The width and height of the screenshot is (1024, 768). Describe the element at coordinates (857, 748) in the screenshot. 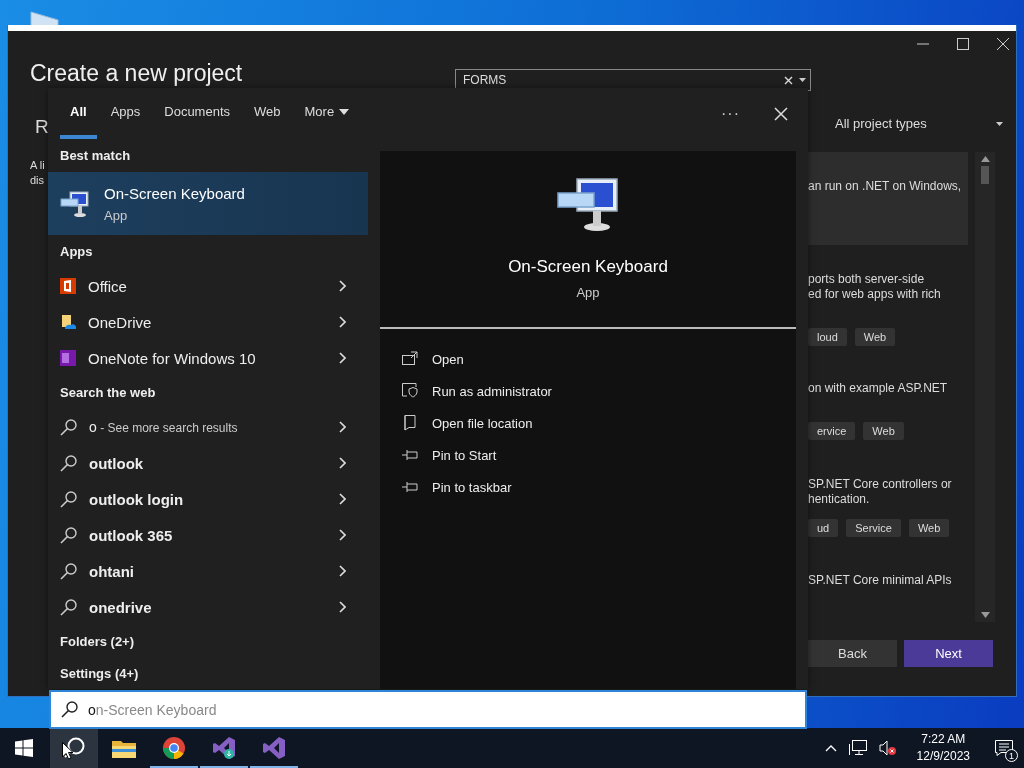

I see `network-icon` at that location.